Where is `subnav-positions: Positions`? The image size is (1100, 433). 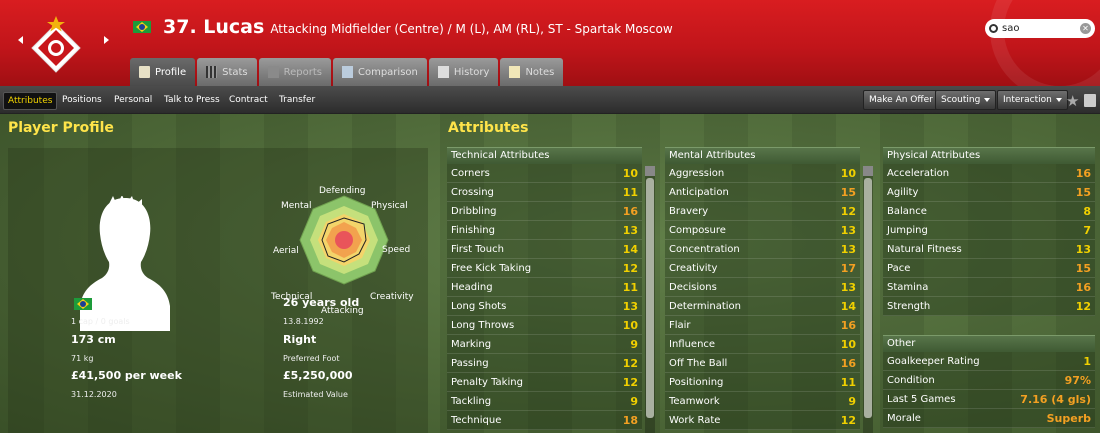
subnav-positions: Positions is located at coordinates (82, 100).